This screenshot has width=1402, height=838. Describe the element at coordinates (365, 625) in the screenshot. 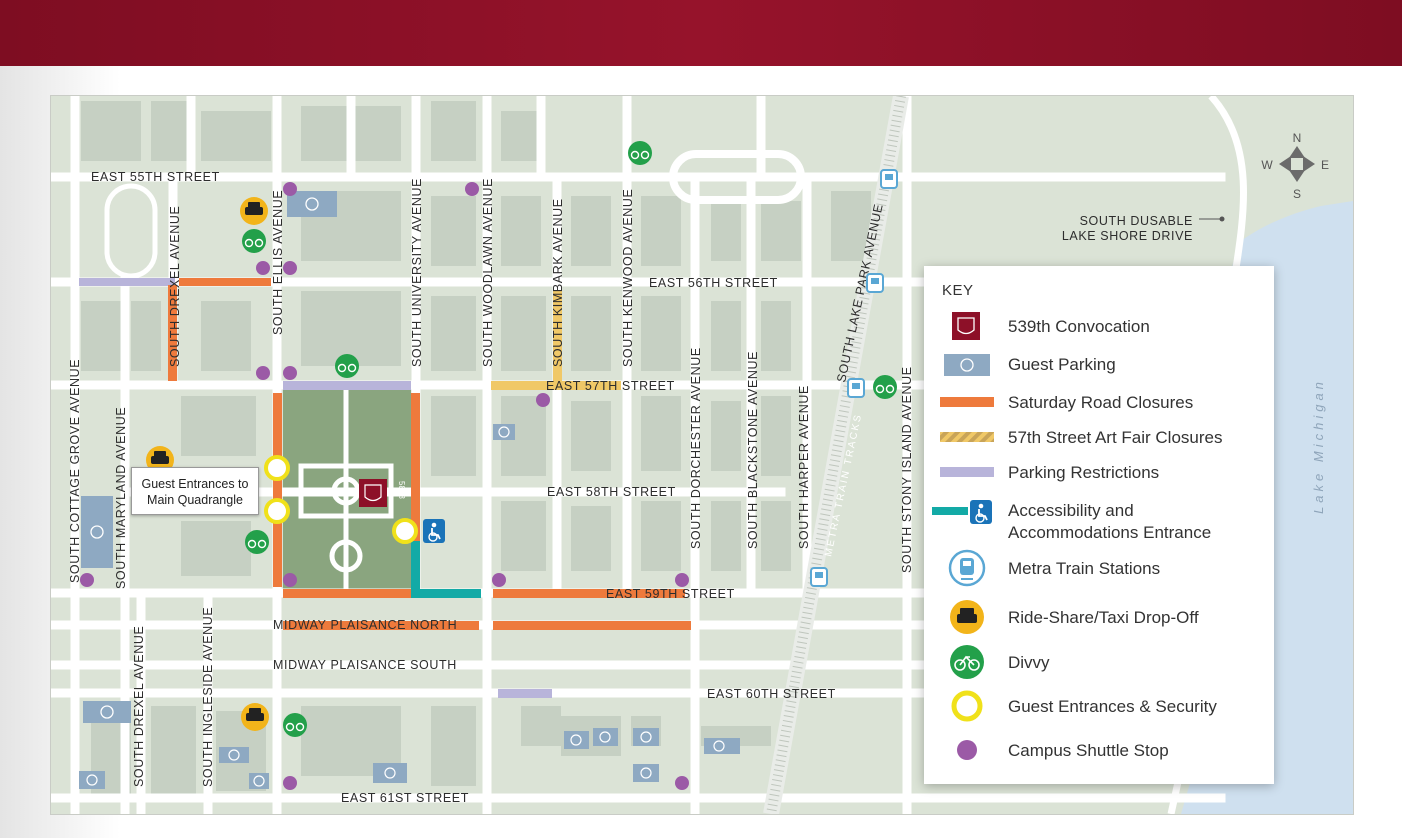

I see `street-label-midway-north: MIDWAY PLAISANCE NORTH` at that location.